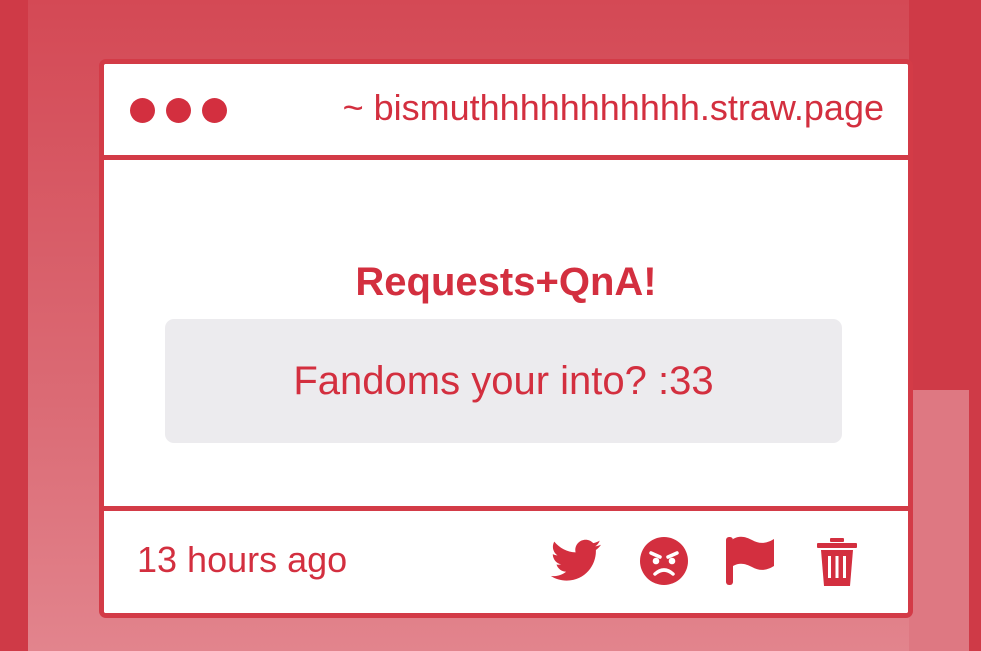  I want to click on window-titlebar: ~ bismuthhhhhhhhhhh.straw.page, so click(506, 112).